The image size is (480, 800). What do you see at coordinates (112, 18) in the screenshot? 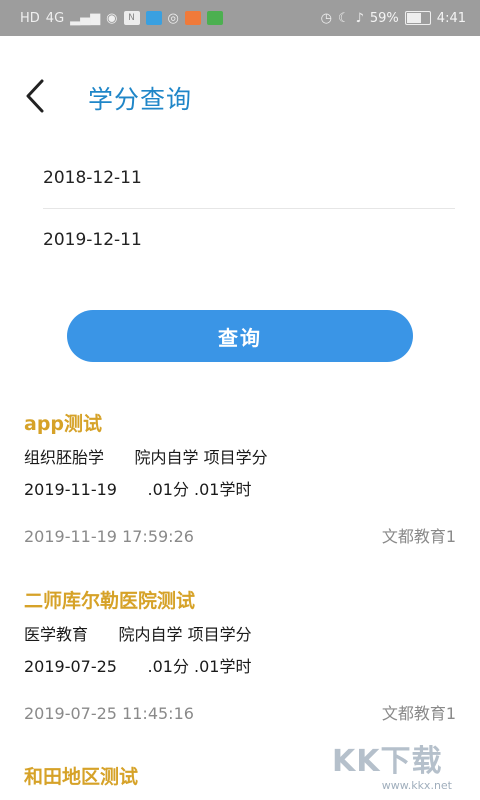
I see `eye-icon: ◉` at bounding box center [112, 18].